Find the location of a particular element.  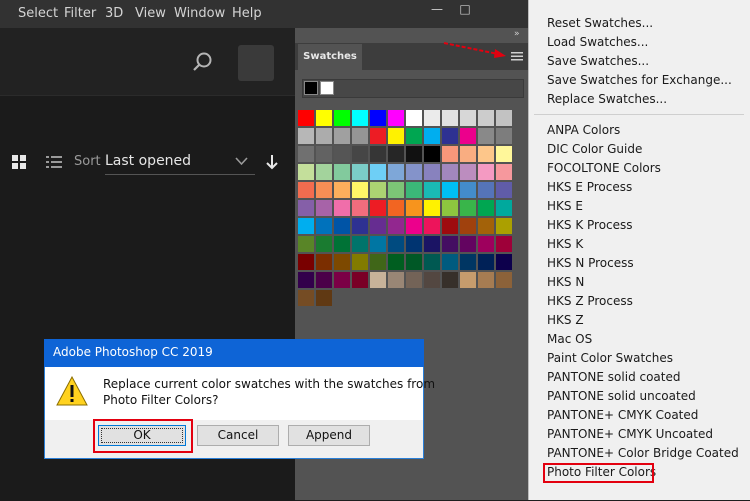

minimize-button: — is located at coordinates (437, 9).